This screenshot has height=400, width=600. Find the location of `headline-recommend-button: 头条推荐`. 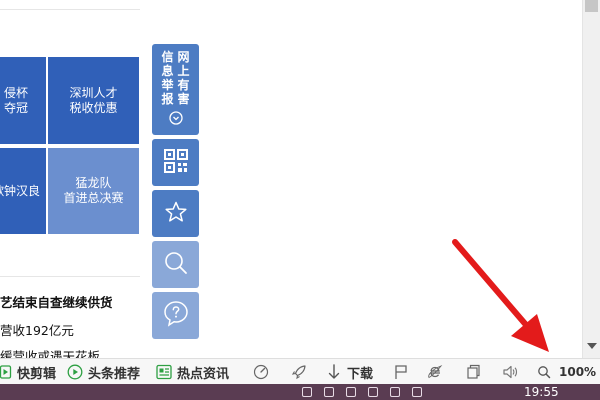

headline-recommend-button: 头条推荐 is located at coordinates (103, 372).